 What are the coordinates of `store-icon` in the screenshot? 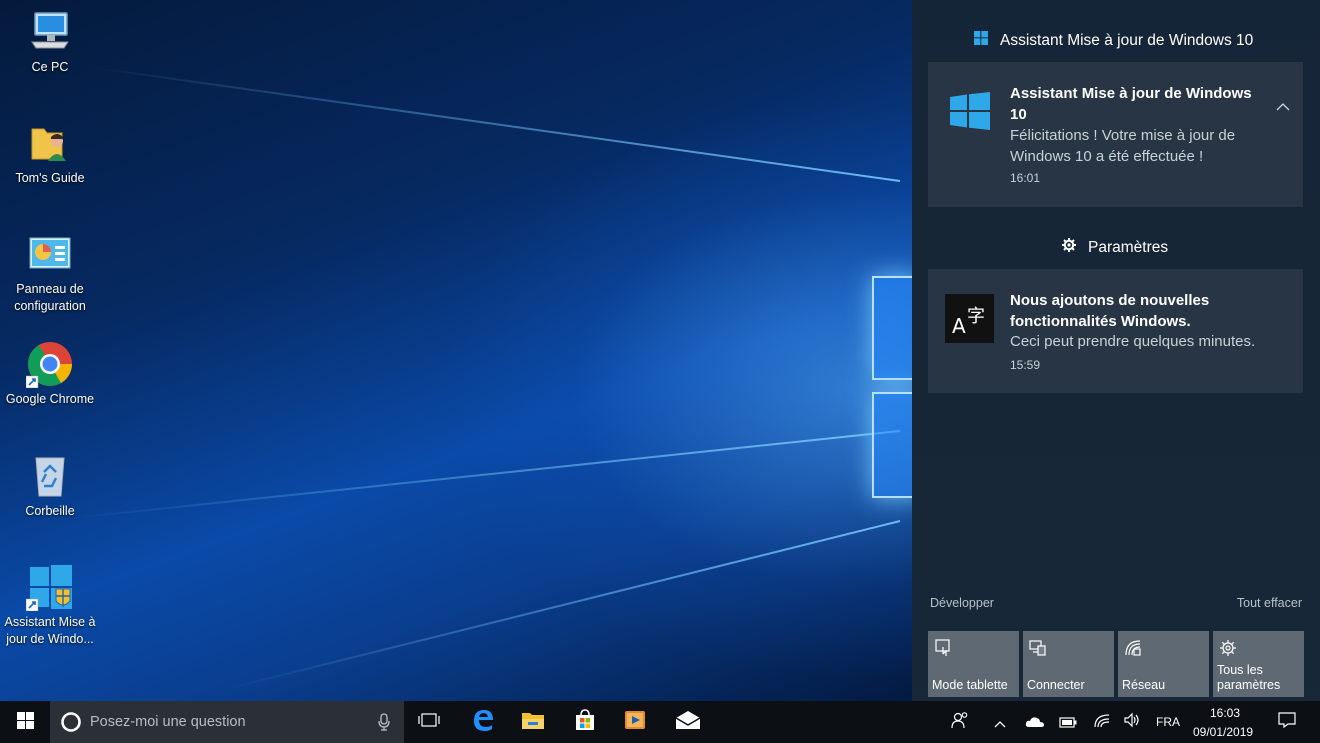 It's located at (585, 722).